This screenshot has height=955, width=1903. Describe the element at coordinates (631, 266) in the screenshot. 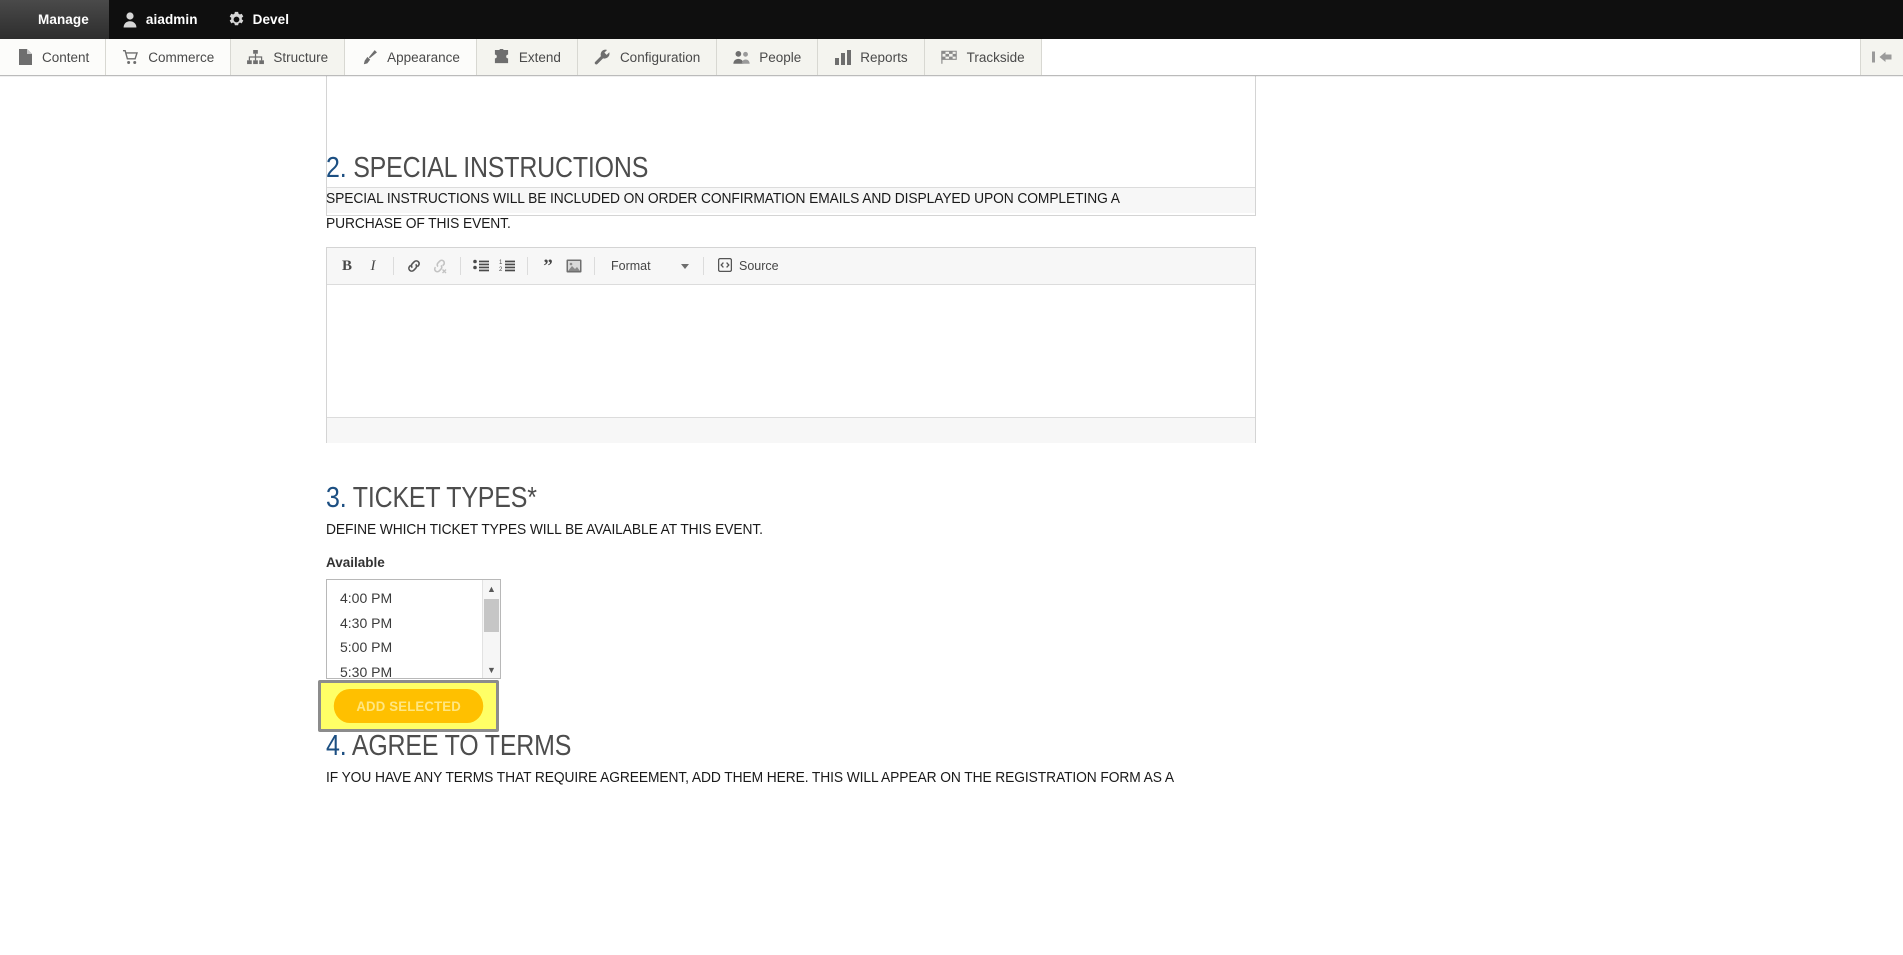

I see `format-dropdown-label: Format` at that location.